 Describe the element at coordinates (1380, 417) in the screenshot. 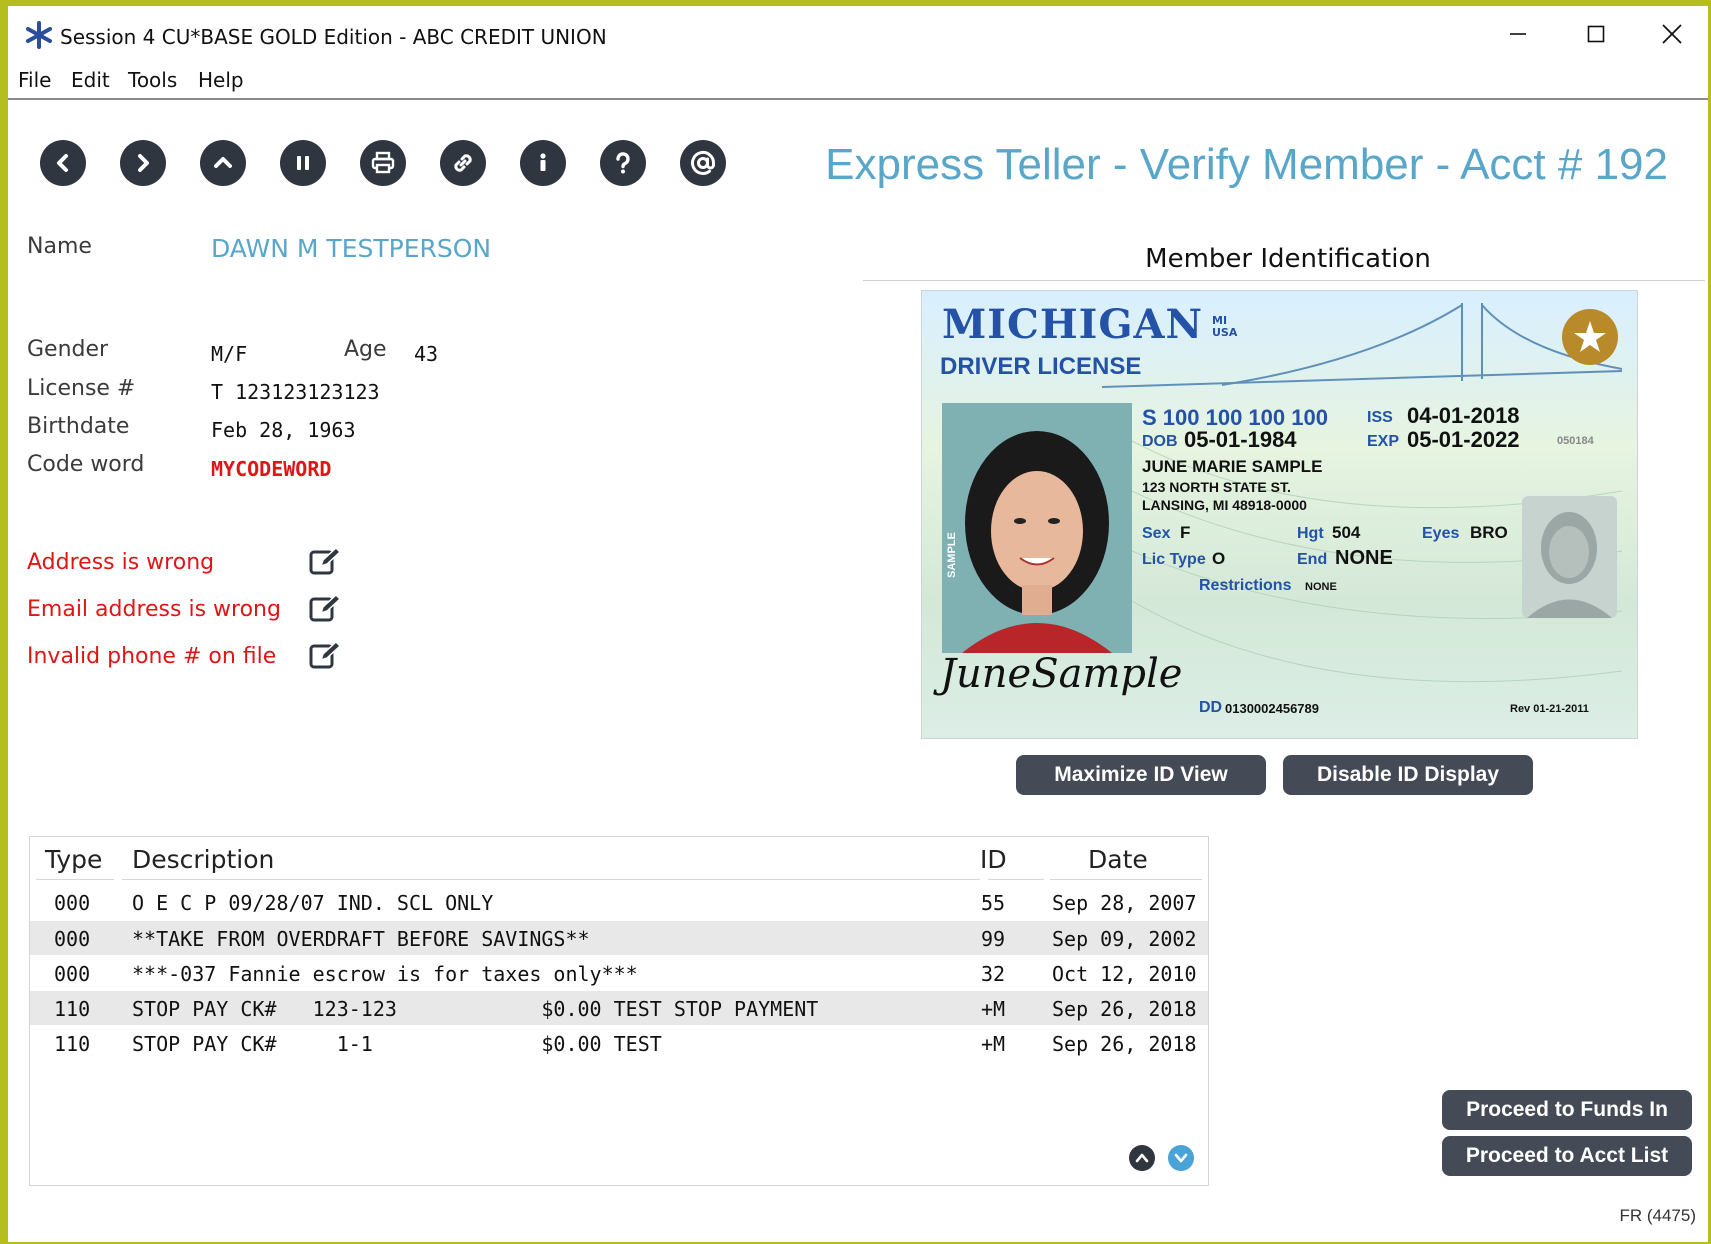

I see `card-iss-label: ISS` at that location.